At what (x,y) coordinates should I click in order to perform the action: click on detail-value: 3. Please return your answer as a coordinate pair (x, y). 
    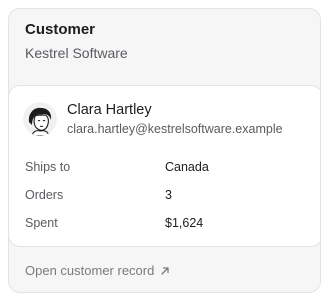
    Looking at the image, I should click on (168, 195).